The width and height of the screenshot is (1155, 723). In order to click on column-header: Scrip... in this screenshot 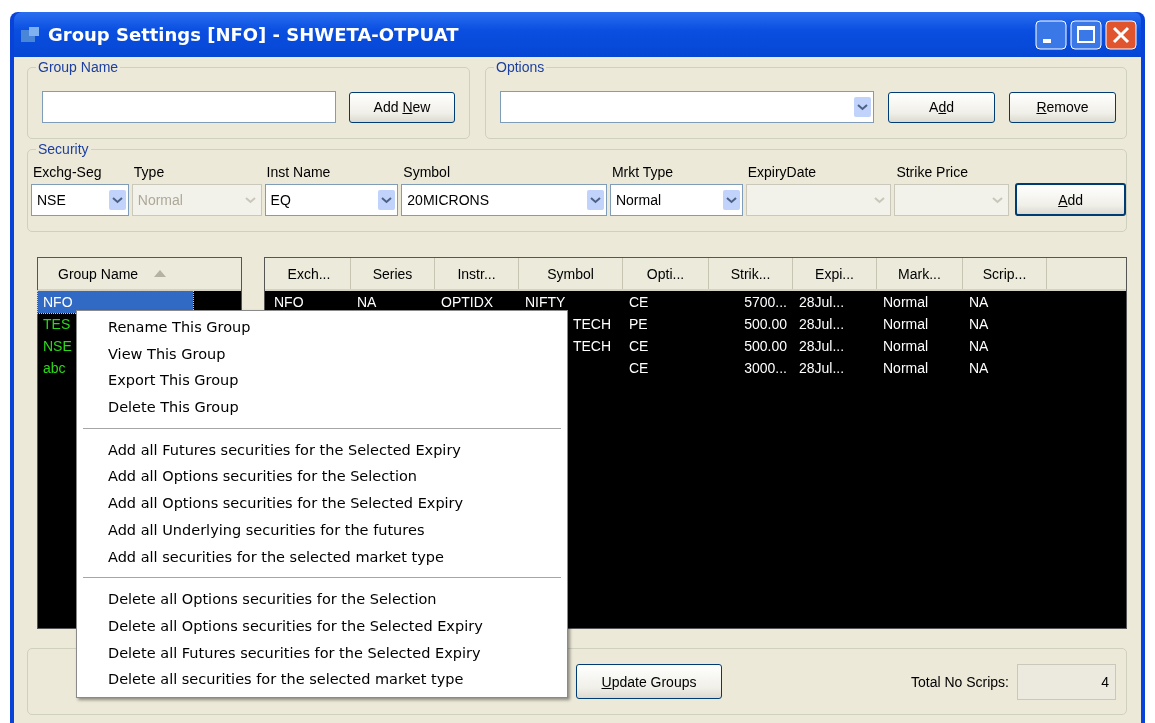, I will do `click(1005, 273)`.